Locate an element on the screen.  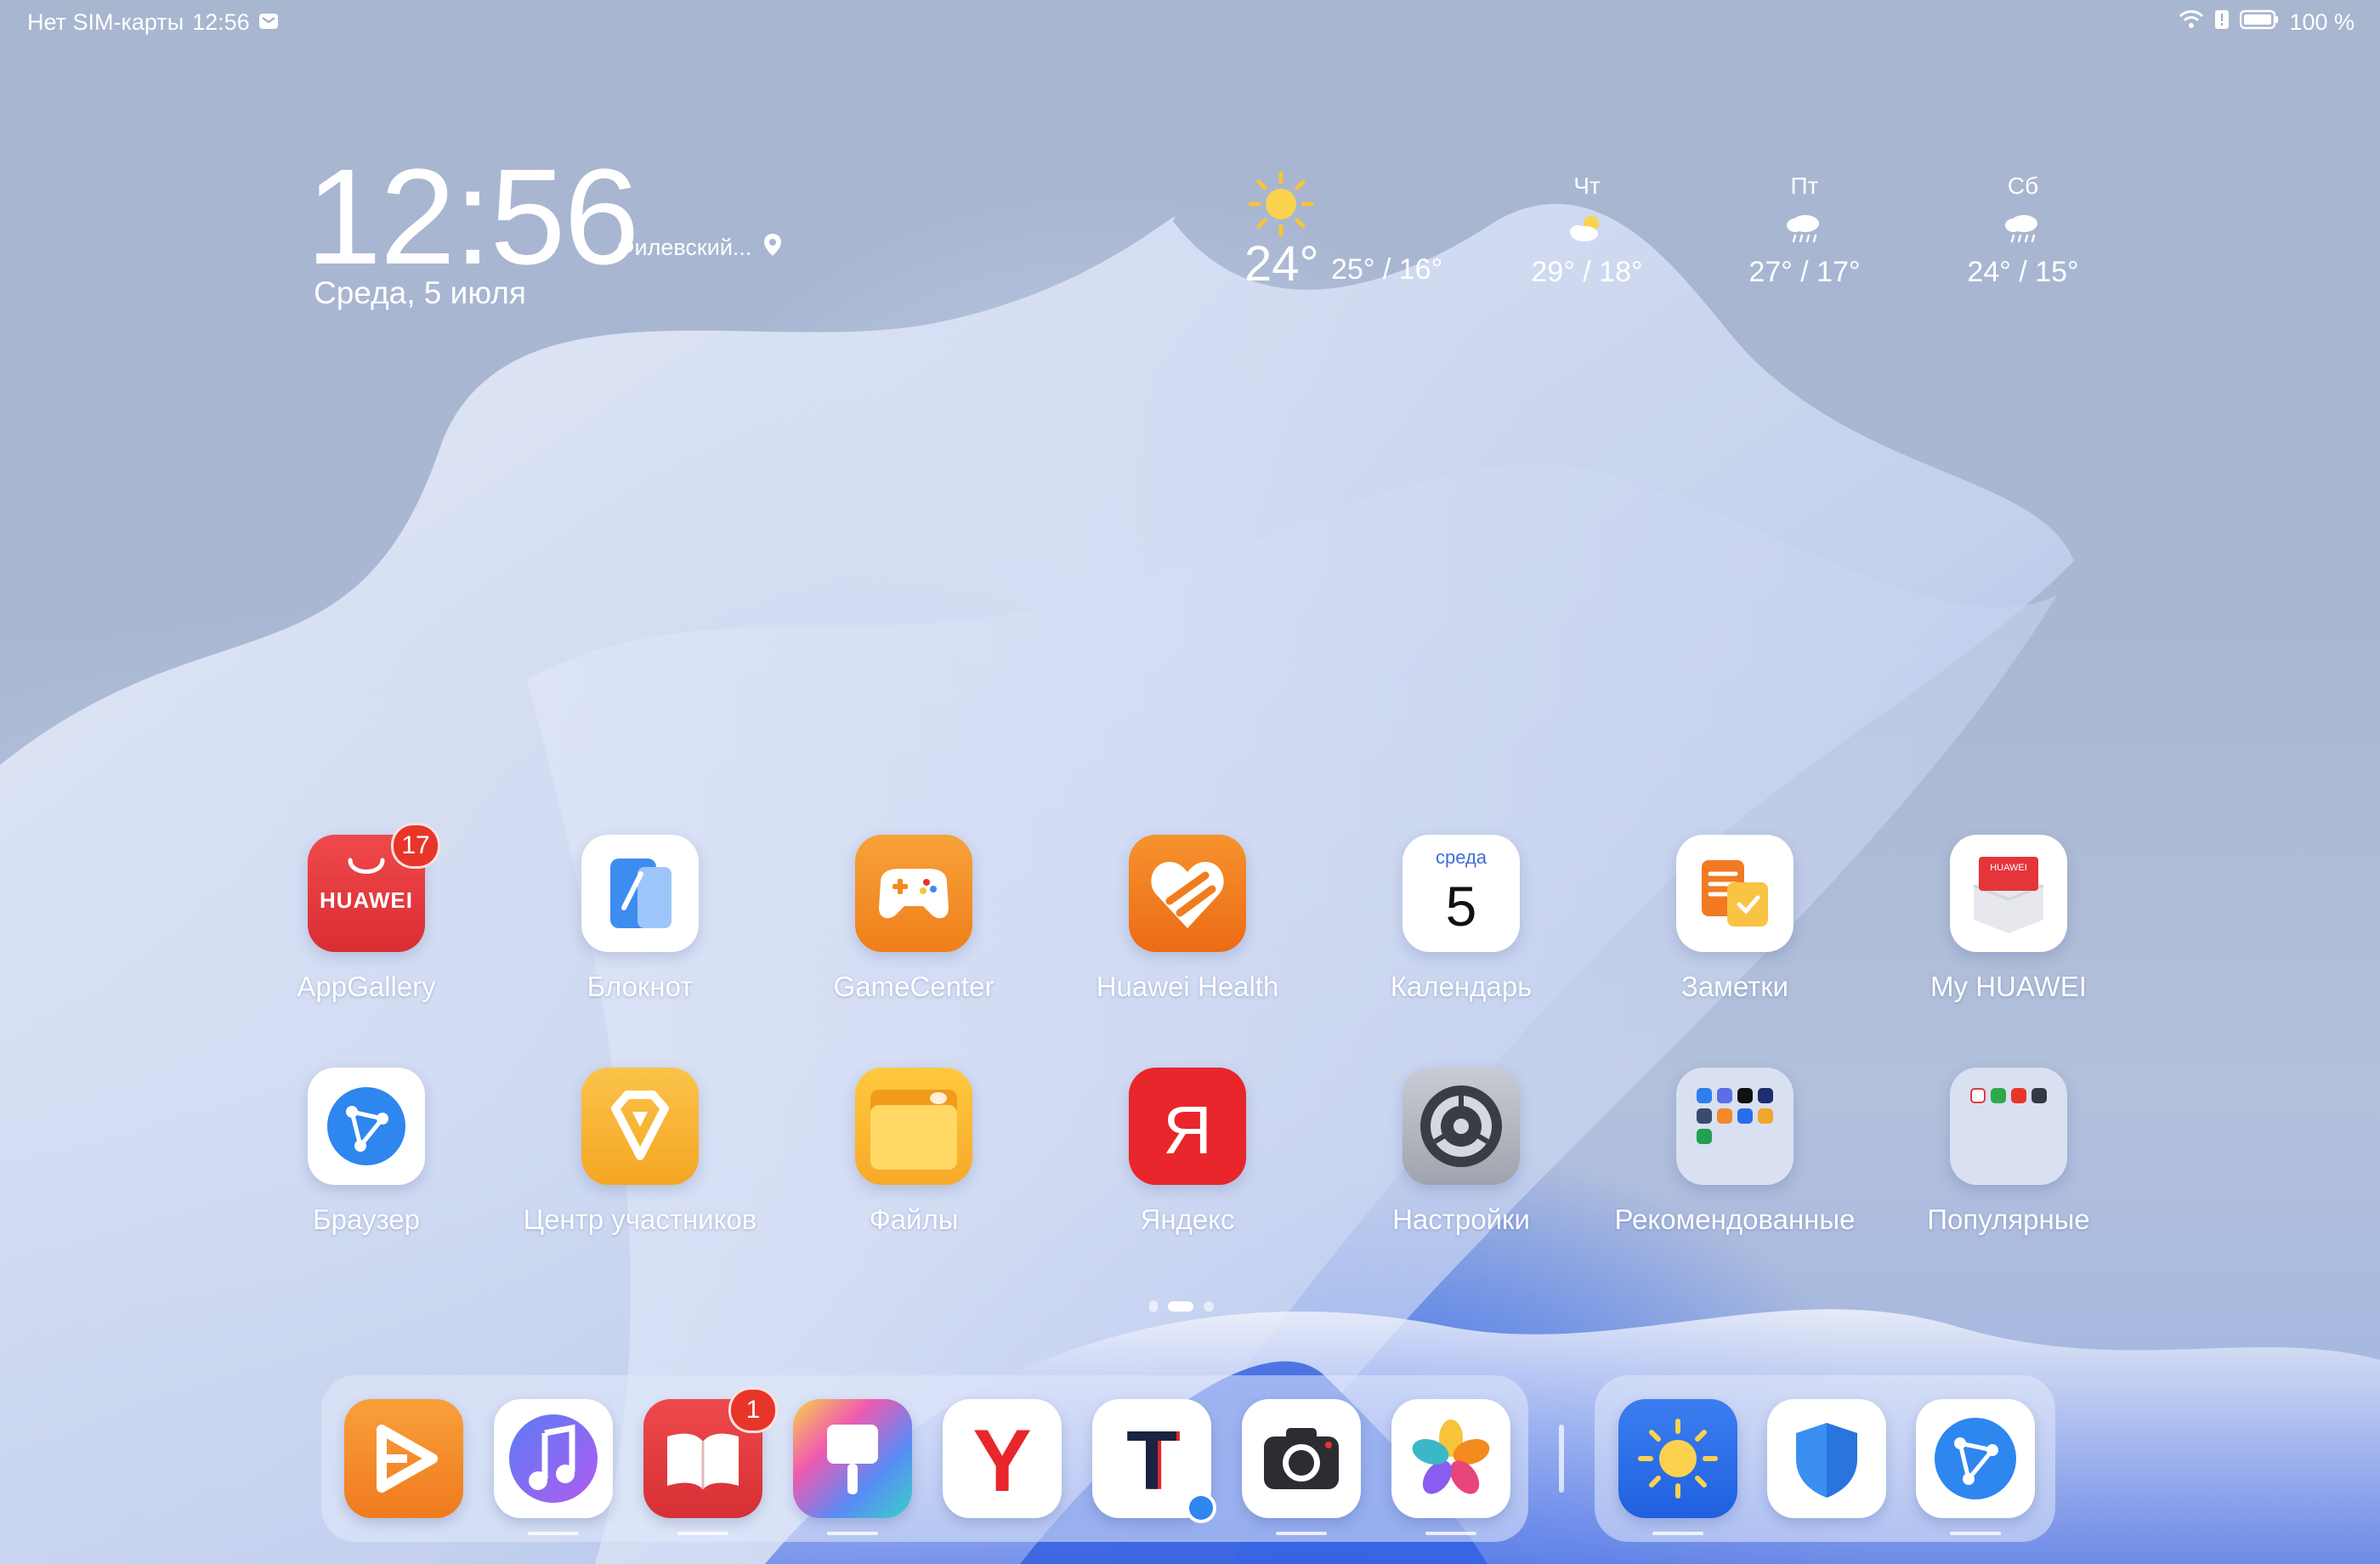
appgallery-brand: HUAWEI is located at coordinates (366, 900).